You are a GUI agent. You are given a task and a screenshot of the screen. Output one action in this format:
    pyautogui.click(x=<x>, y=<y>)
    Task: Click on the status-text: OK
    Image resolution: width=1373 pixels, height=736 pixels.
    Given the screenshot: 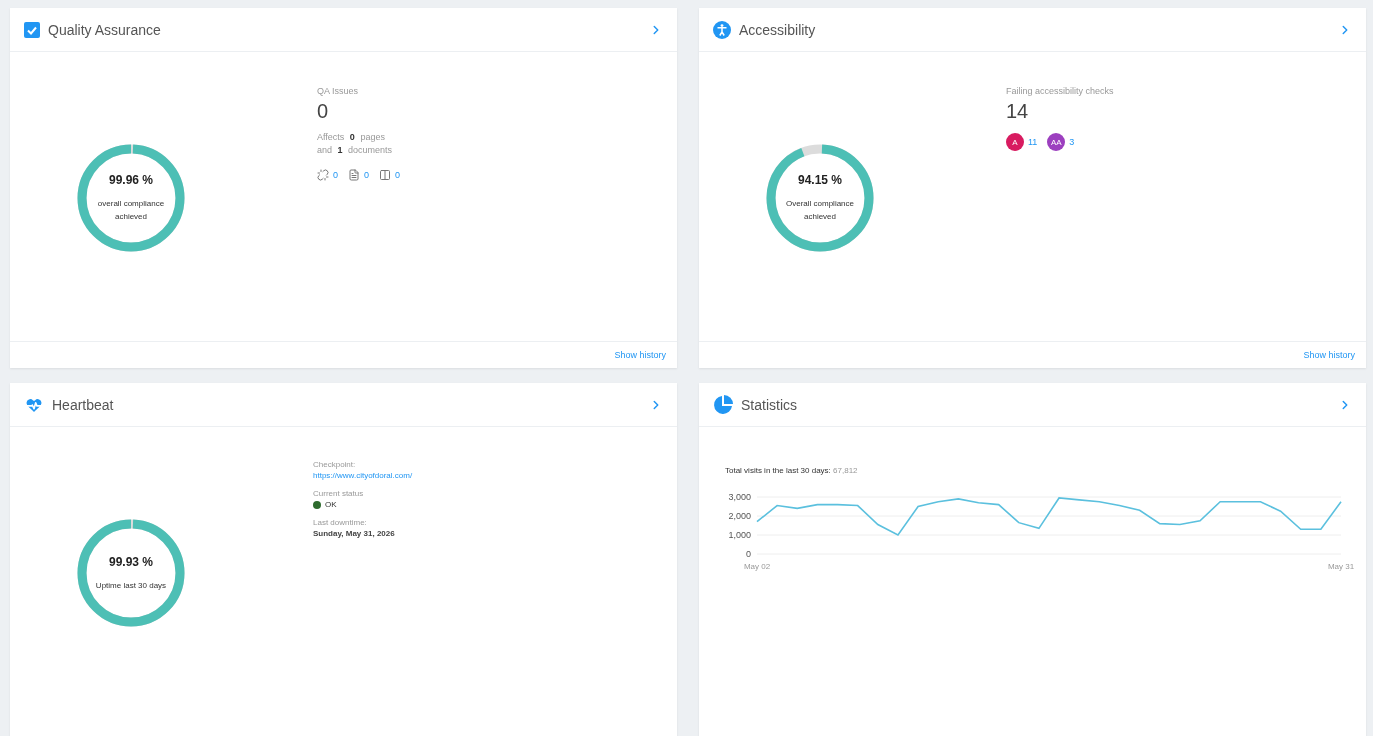 What is the action you would take?
    pyautogui.click(x=331, y=505)
    